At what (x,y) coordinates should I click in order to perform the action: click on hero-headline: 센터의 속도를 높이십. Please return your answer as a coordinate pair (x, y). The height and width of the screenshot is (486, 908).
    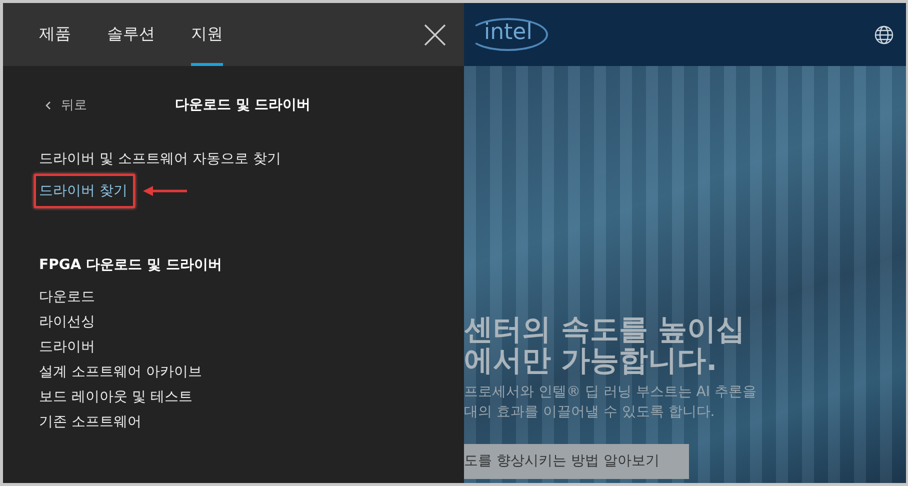
    Looking at the image, I should click on (605, 329).